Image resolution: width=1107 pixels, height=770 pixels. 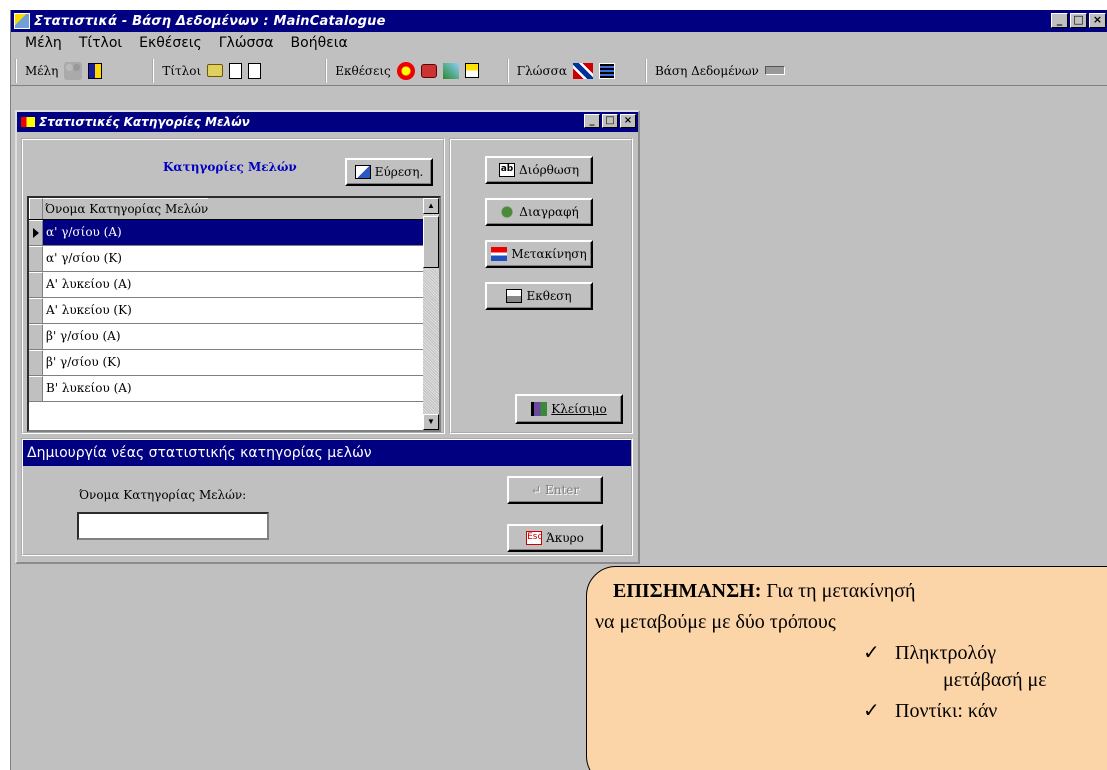 I want to click on toolbar-database-label: Βάση Δεδομένων, so click(x=706, y=70).